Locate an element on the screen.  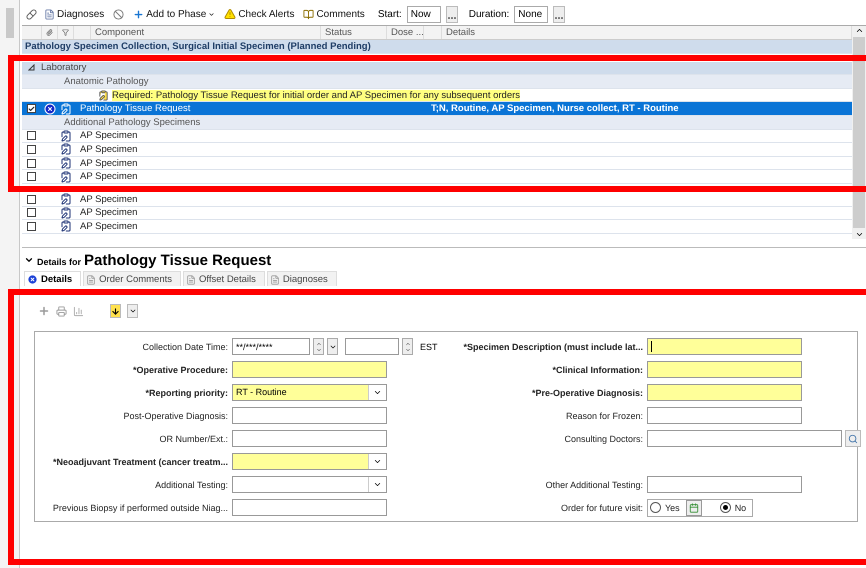
start-field: Now is located at coordinates (423, 14).